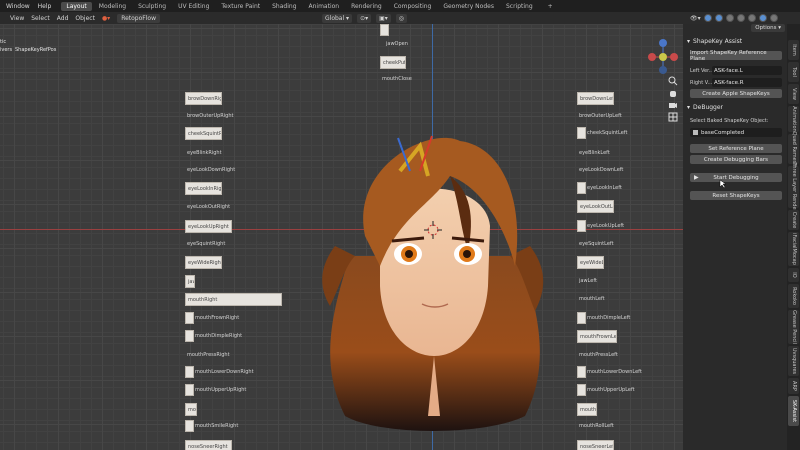 The image size is (800, 450). Describe the element at coordinates (413, 6) in the screenshot. I see `tab-compositing: Compositing` at that location.